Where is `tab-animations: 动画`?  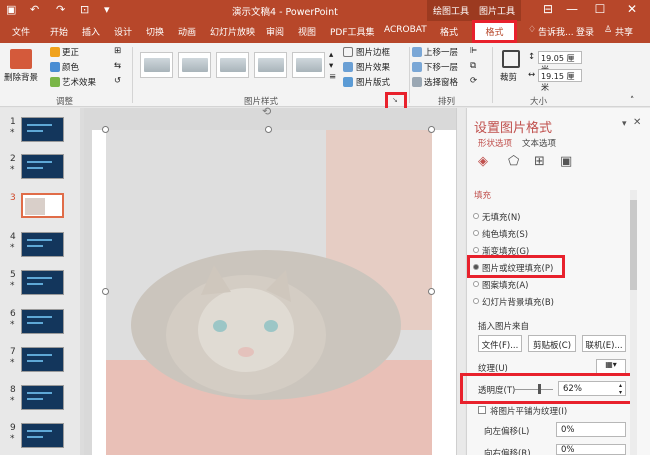
tab-animations: 动画 is located at coordinates (187, 31).